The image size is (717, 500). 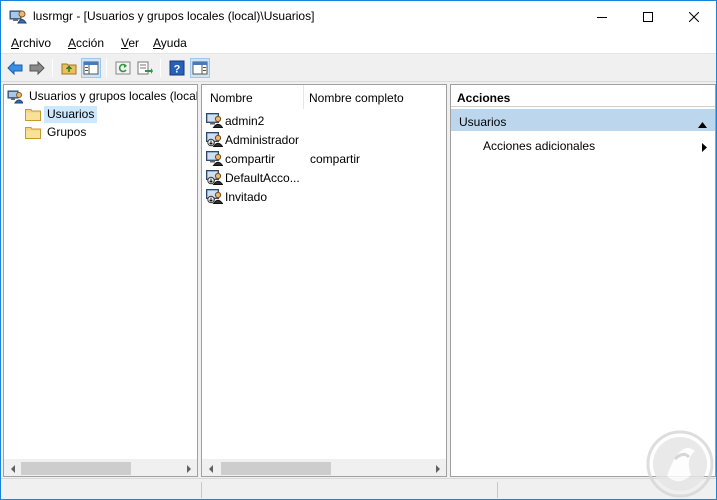 What do you see at coordinates (648, 16) in the screenshot?
I see `maximize-button` at bounding box center [648, 16].